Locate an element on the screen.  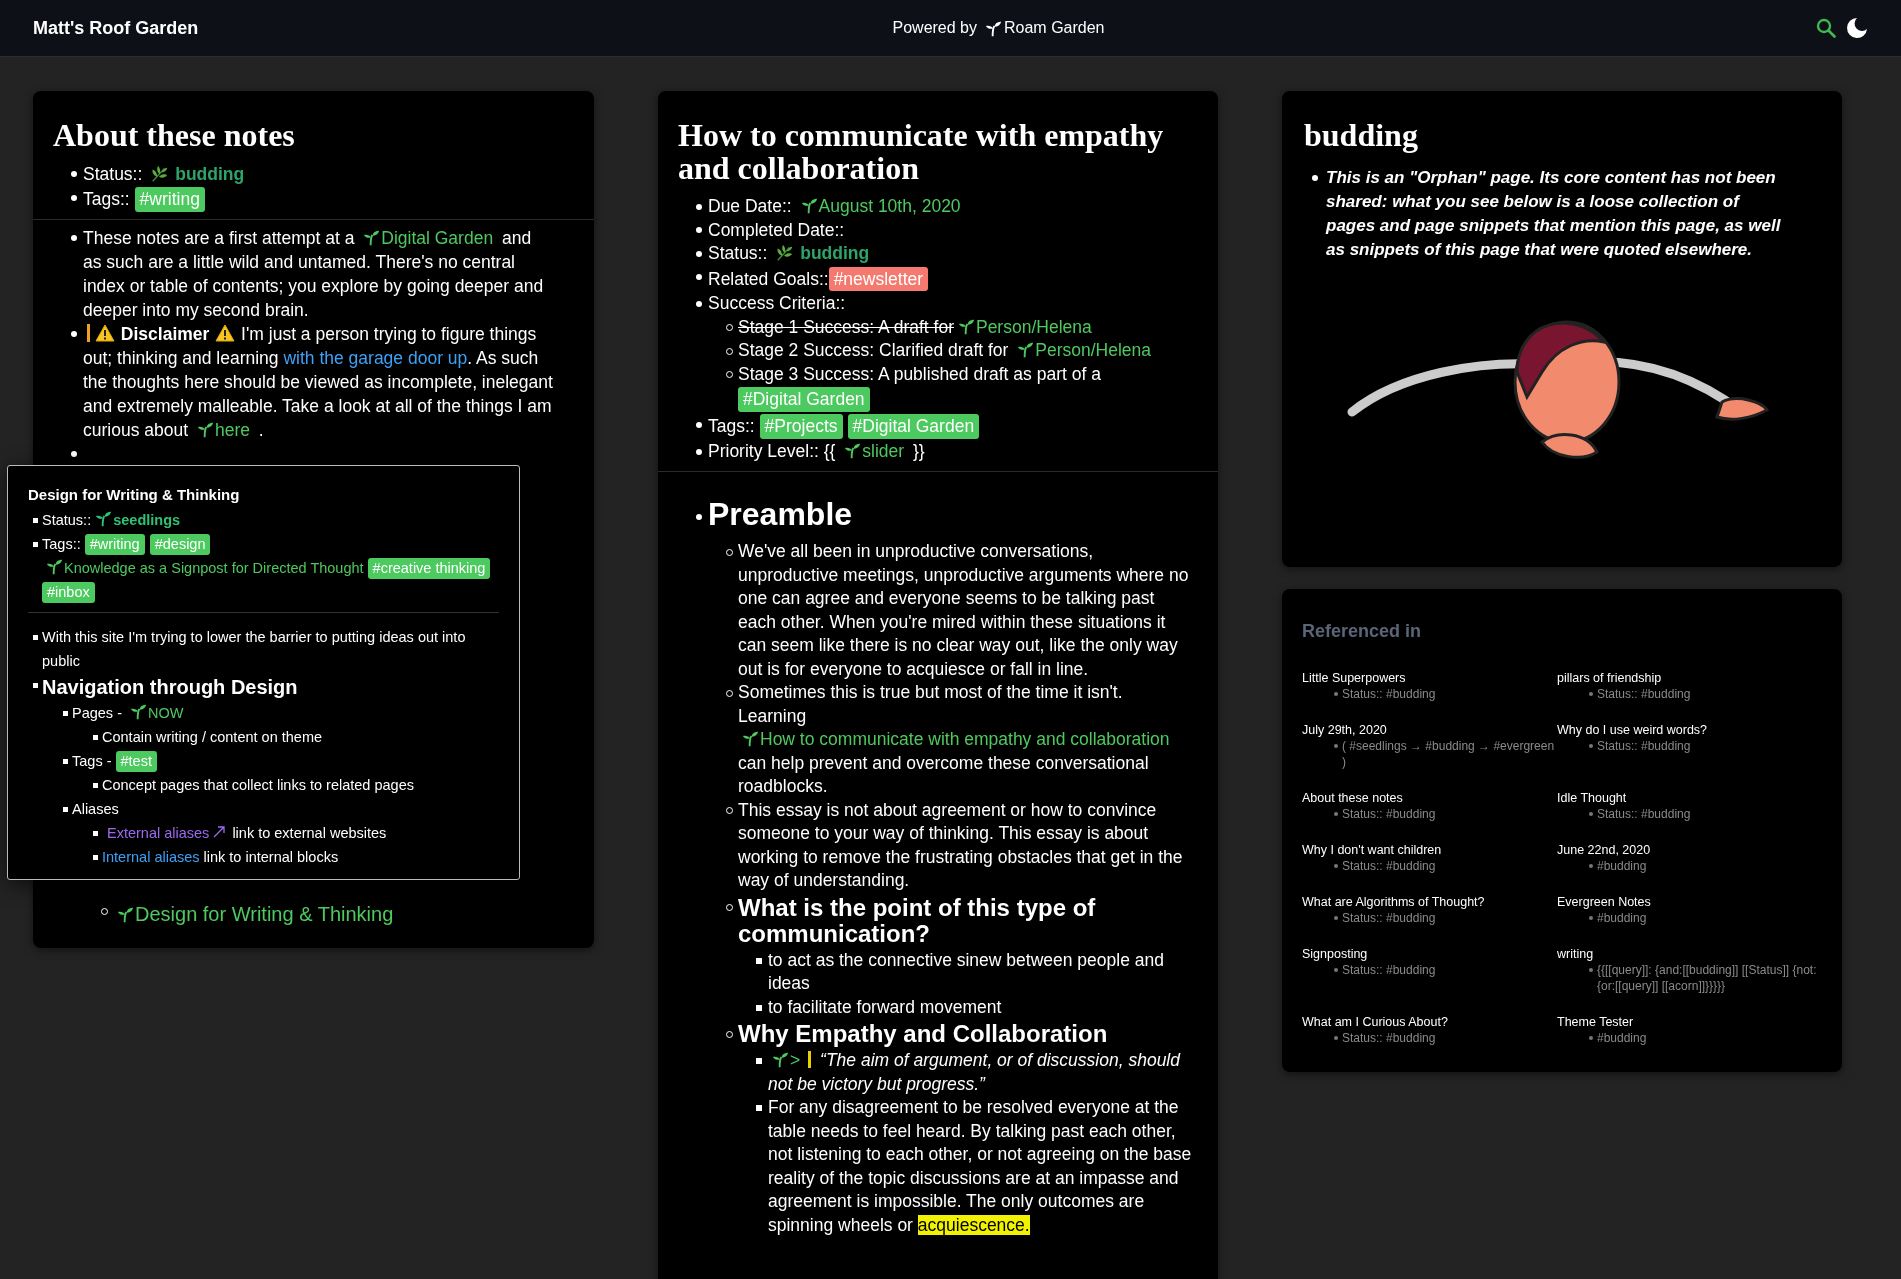
section-heading: Referenced in is located at coordinates (1362, 631).